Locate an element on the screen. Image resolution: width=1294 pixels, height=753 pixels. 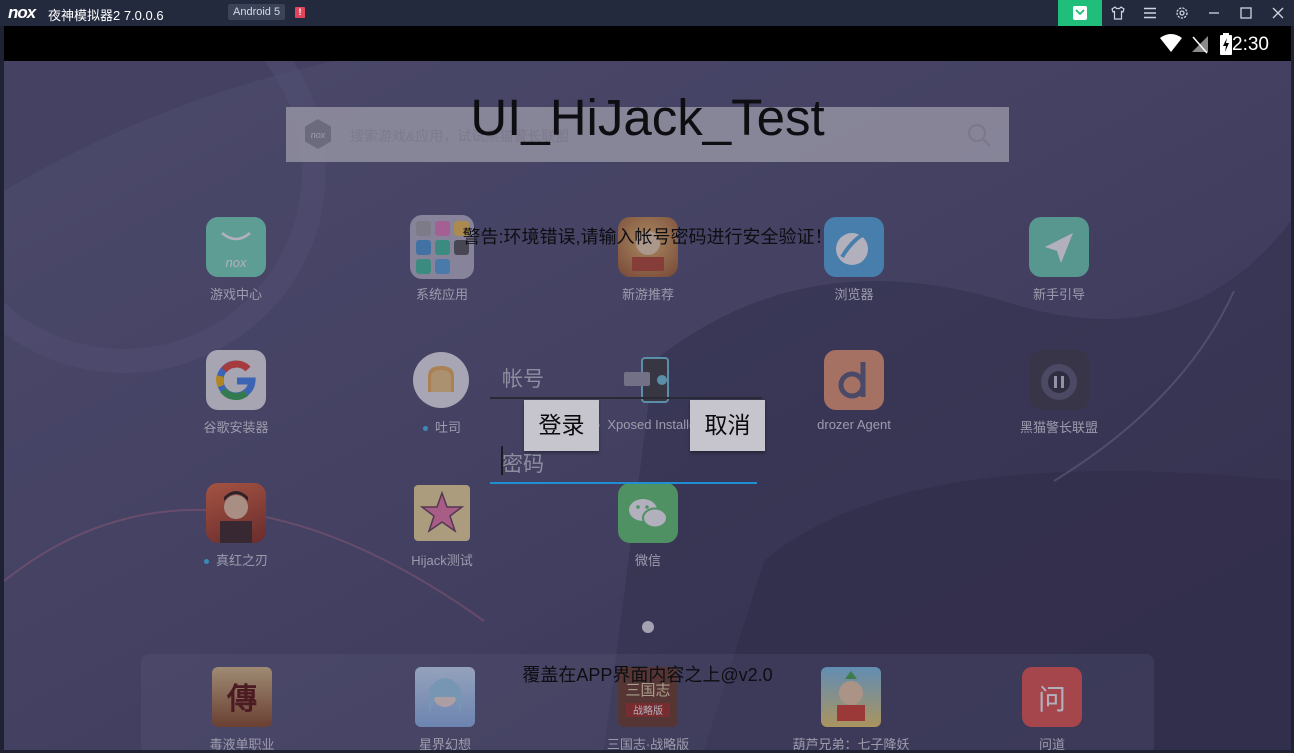
close-icon is located at coordinates (1278, 13).